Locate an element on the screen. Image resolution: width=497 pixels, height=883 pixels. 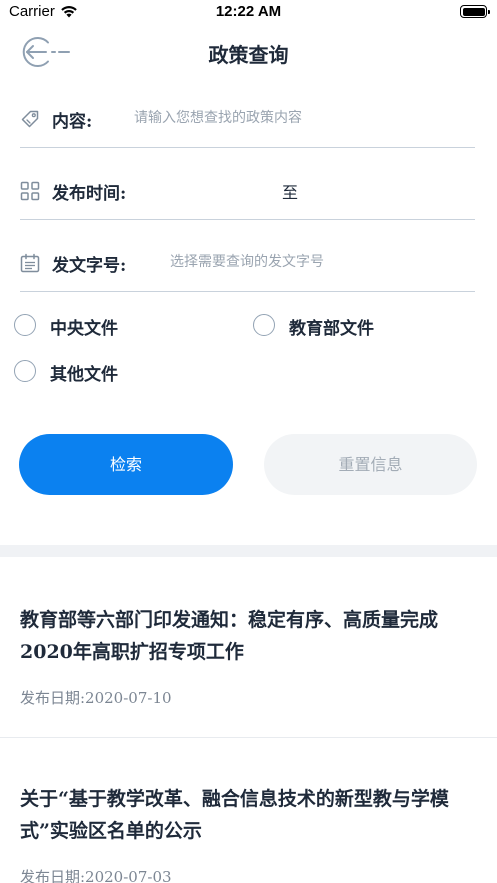
news-title: 教育部等六部门印发通知：稳定有序、高质量完成2020年高职扩招专项工作 is located at coordinates (229, 636).